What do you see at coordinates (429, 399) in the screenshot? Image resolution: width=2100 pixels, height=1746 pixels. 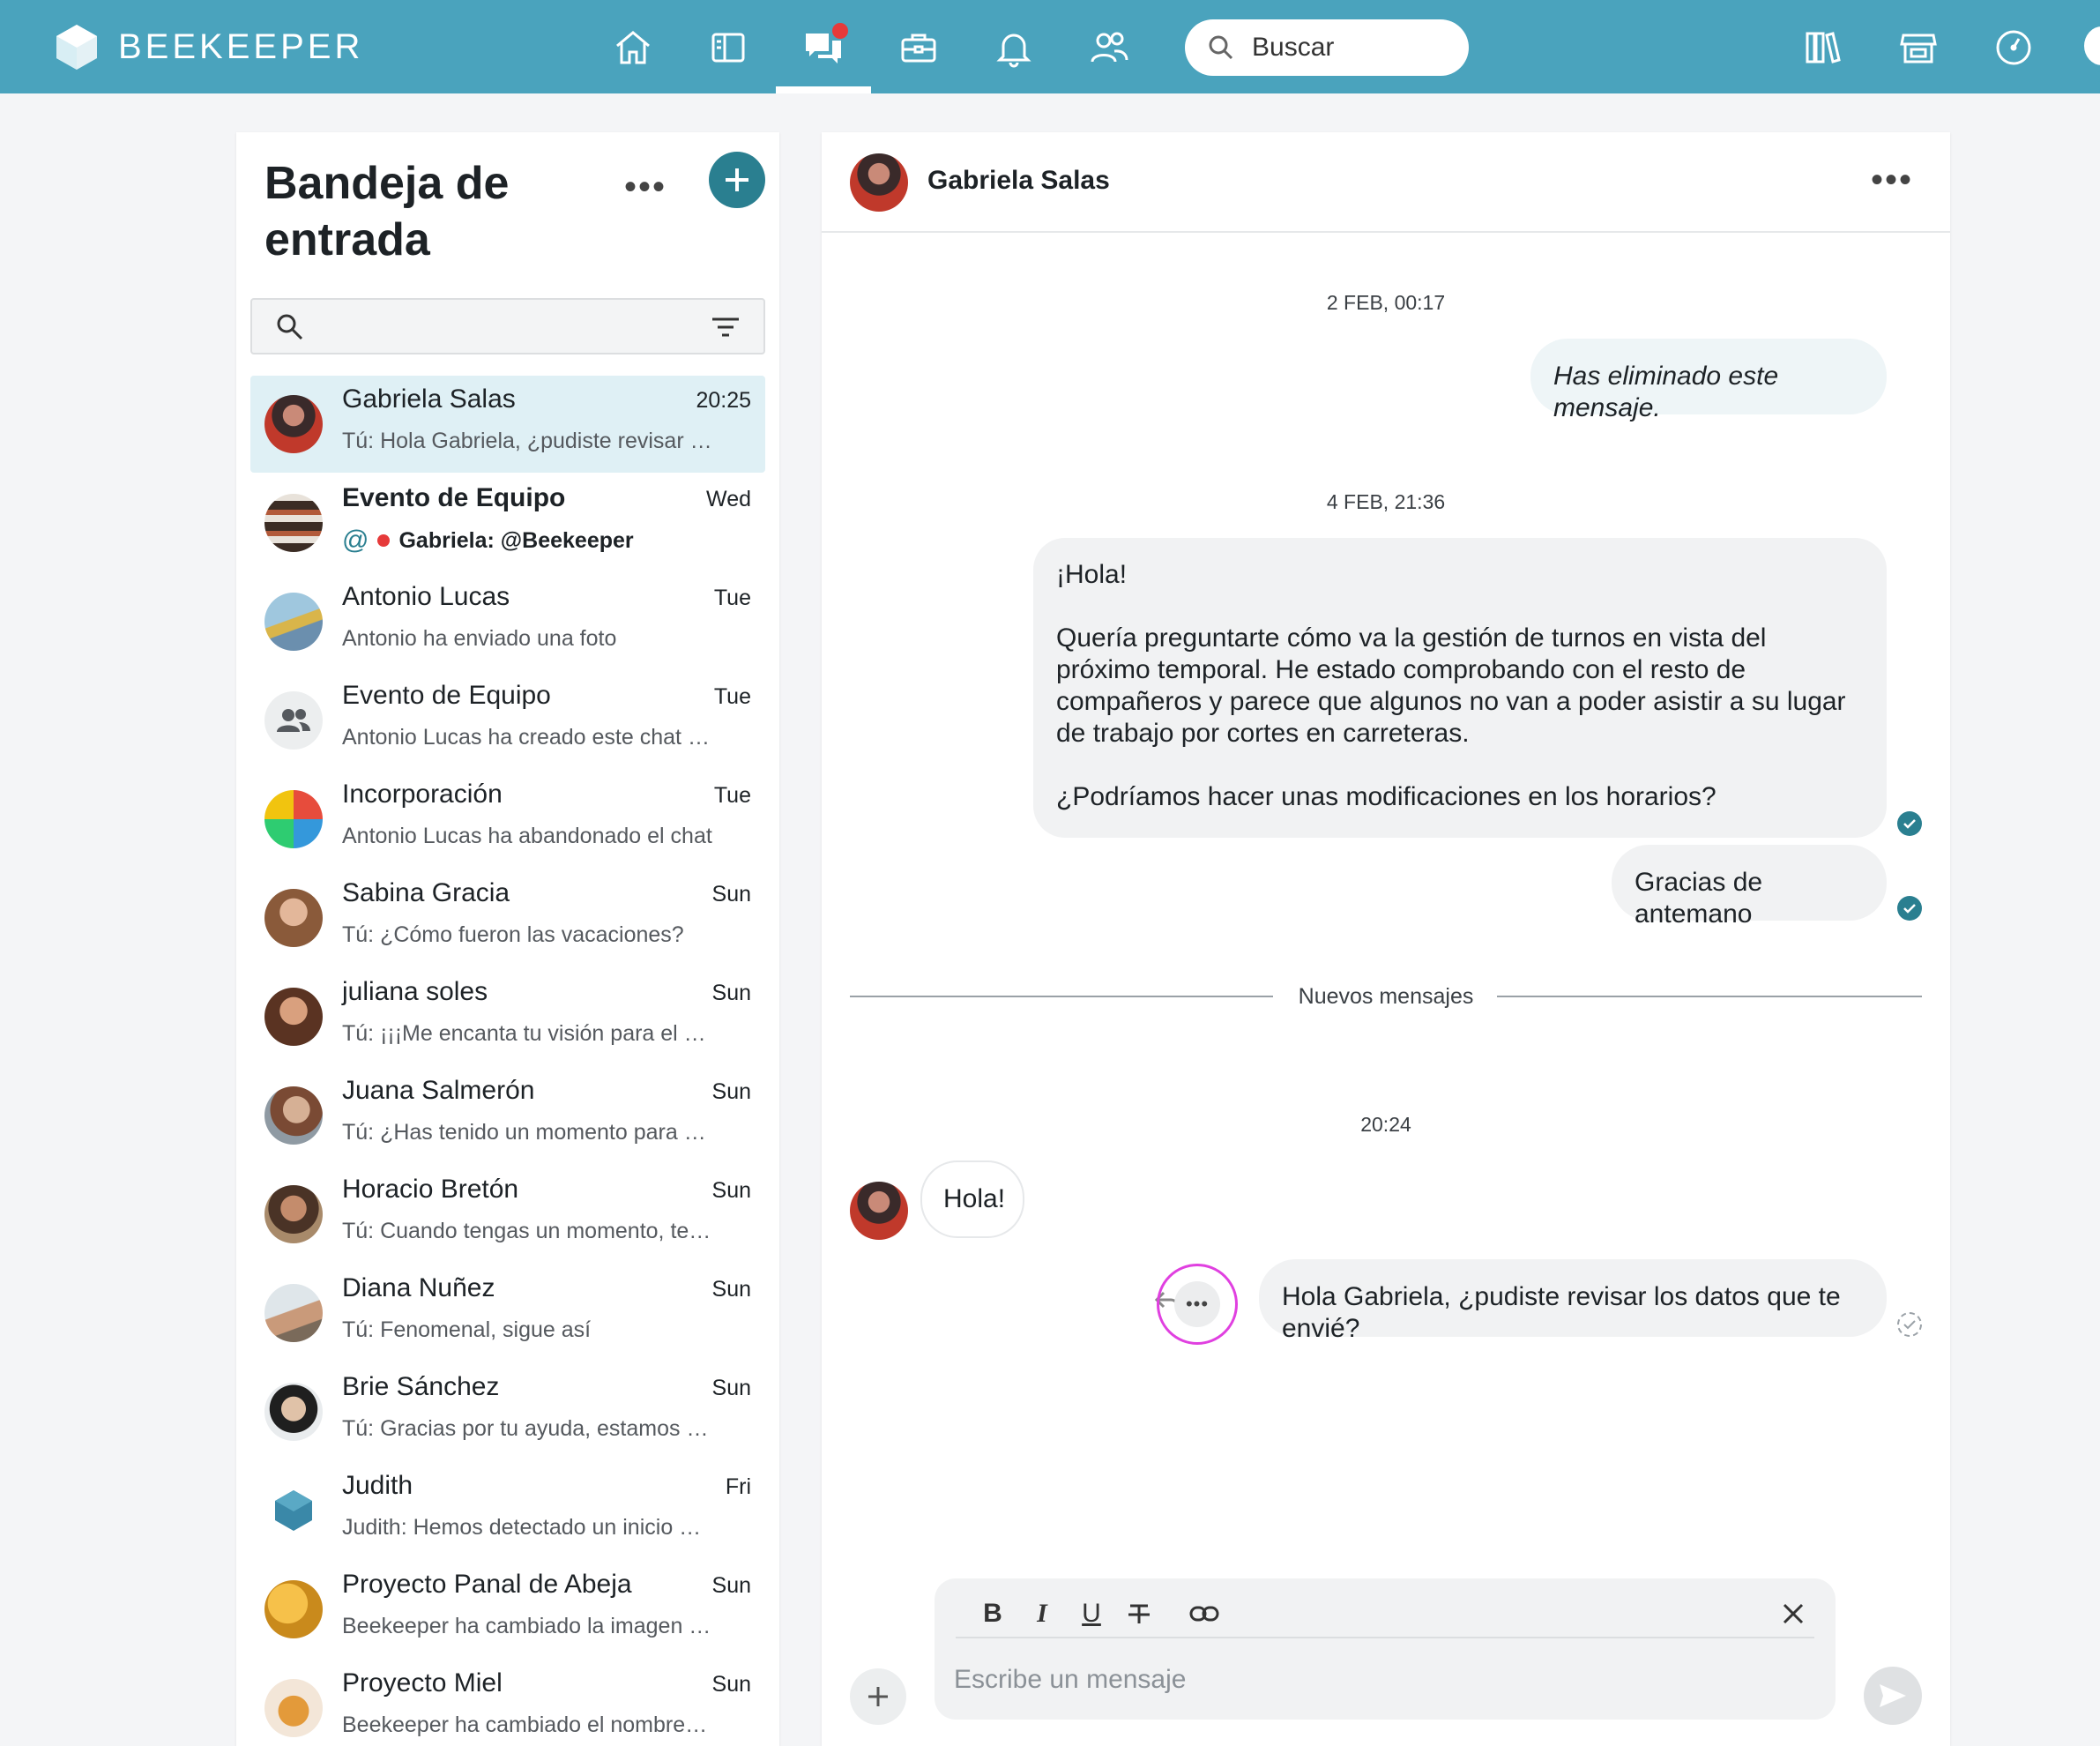 I see `conversation-name: Gabriela Salas` at bounding box center [429, 399].